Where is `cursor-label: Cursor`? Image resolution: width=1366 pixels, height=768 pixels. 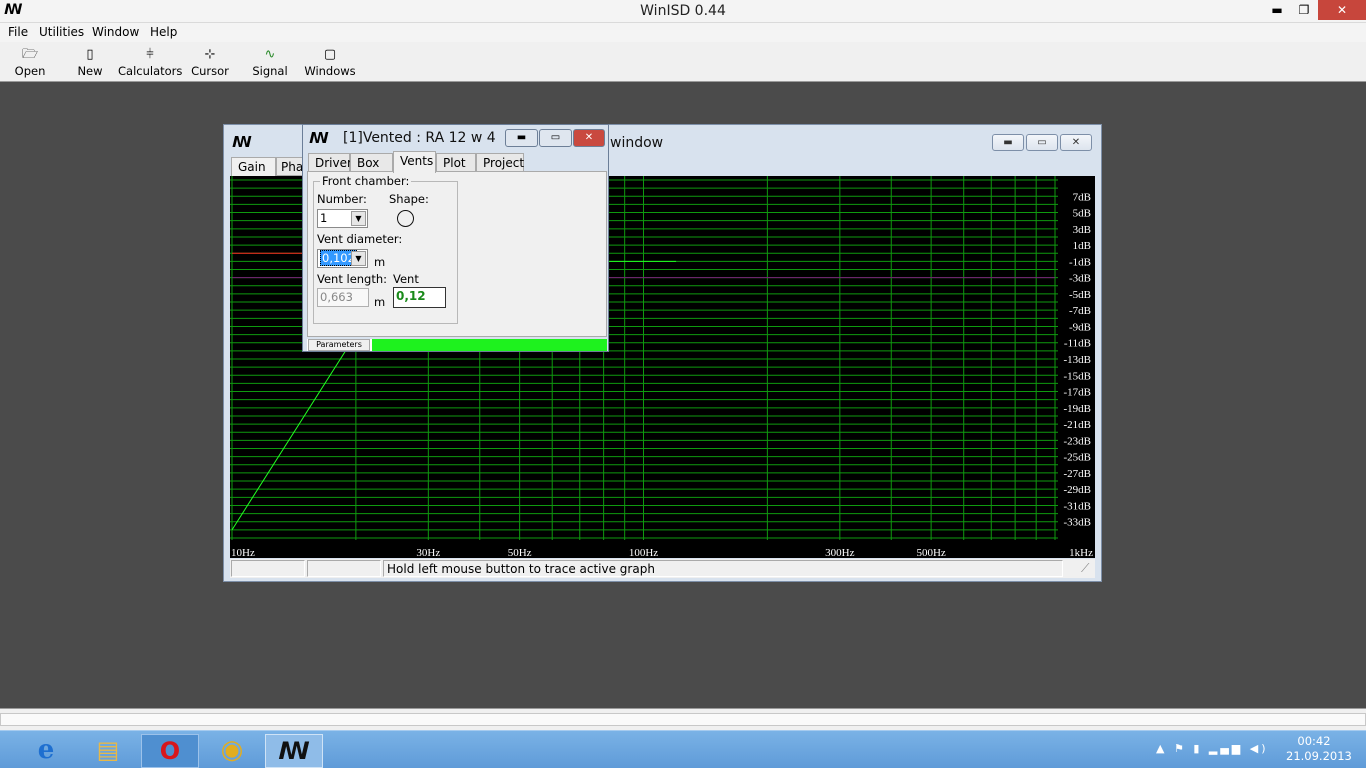
cursor-label: Cursor is located at coordinates (210, 71).